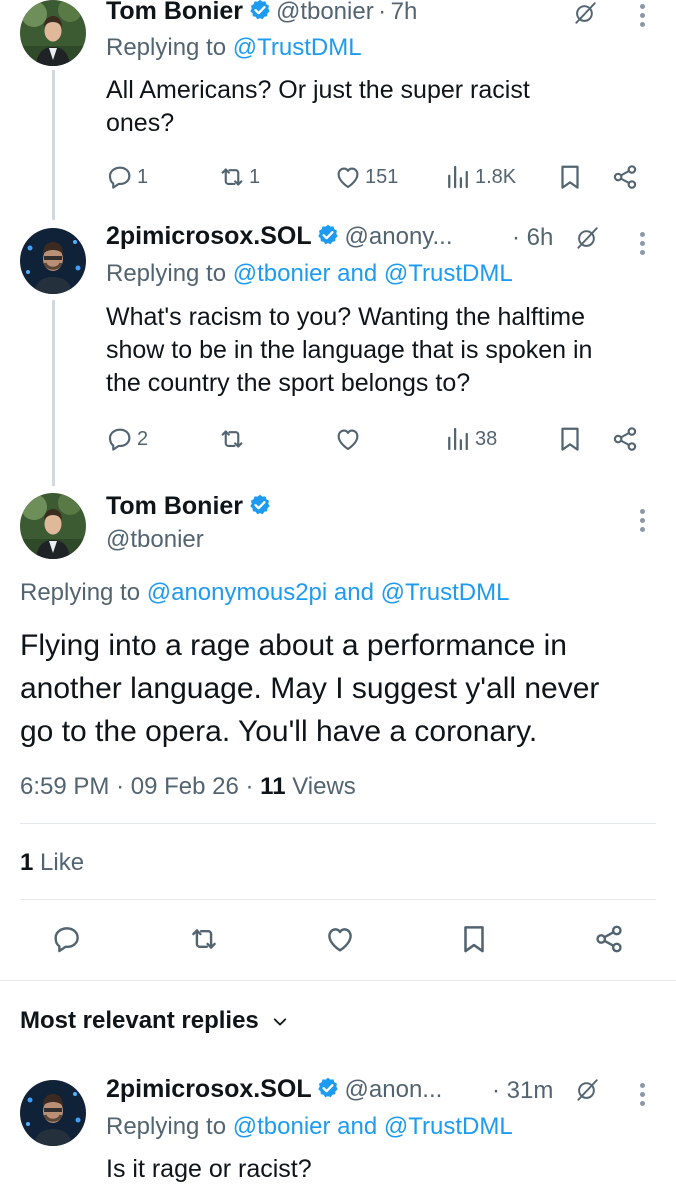 This screenshot has width=676, height=1200. I want to click on retweet-button: 1, so click(238, 177).